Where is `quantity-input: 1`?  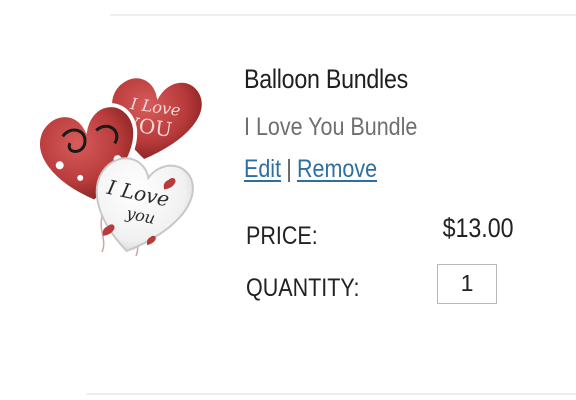
quantity-input: 1 is located at coordinates (467, 284).